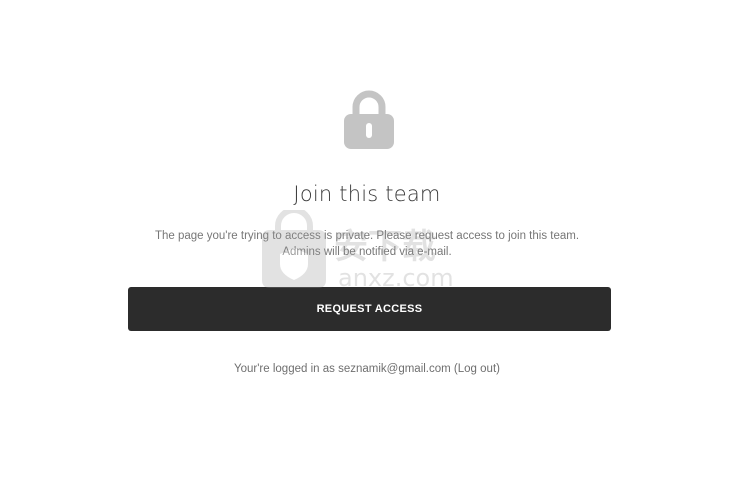 The image size is (734, 502). What do you see at coordinates (367, 194) in the screenshot?
I see `page-title: Join this team` at bounding box center [367, 194].